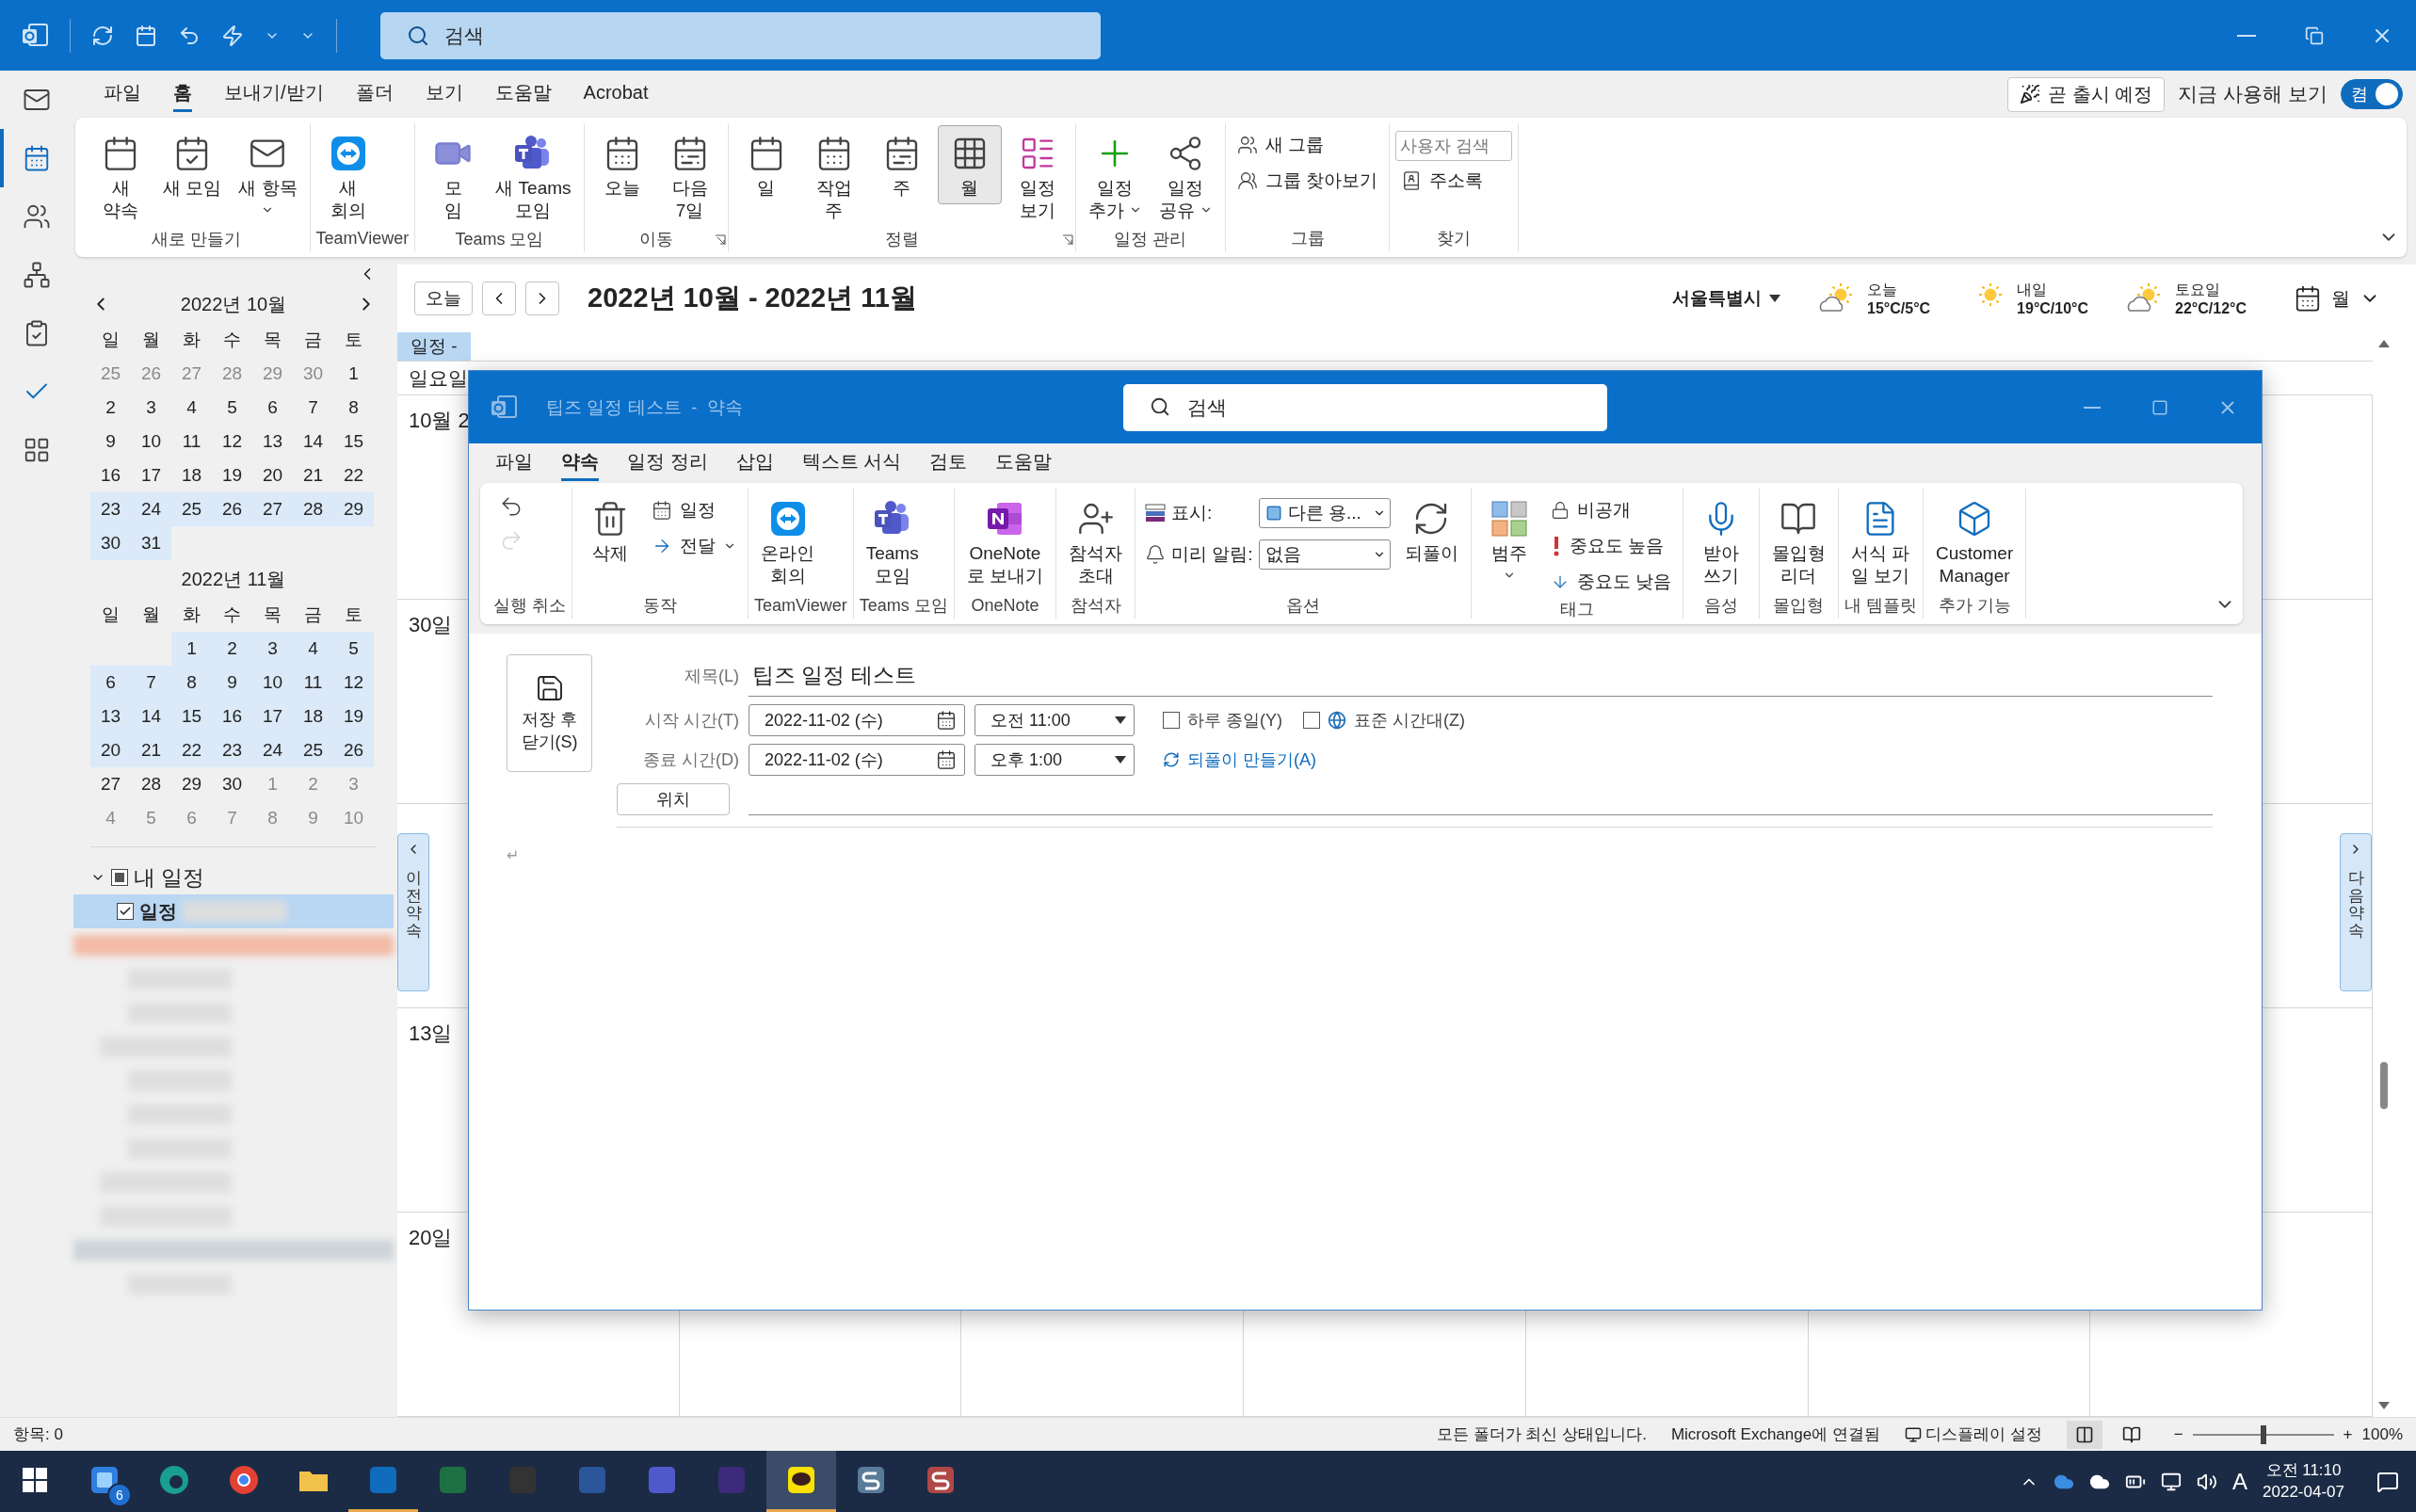 The image size is (2416, 1512). I want to click on calendar-day: 26, so click(353, 750).